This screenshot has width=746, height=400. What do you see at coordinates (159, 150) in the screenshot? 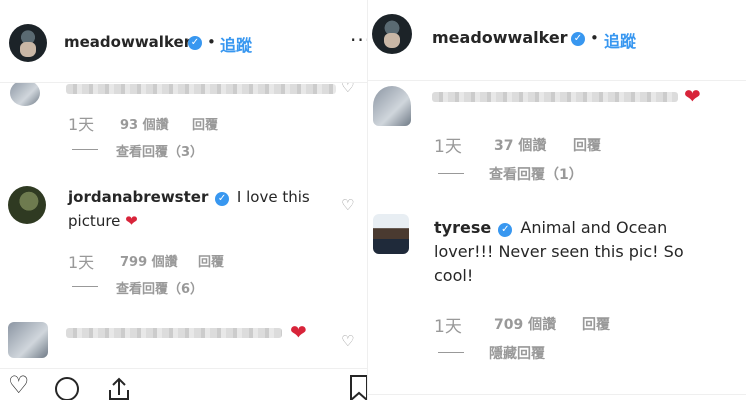
I see `view-replies-button: 查看回覆（3）` at bounding box center [159, 150].